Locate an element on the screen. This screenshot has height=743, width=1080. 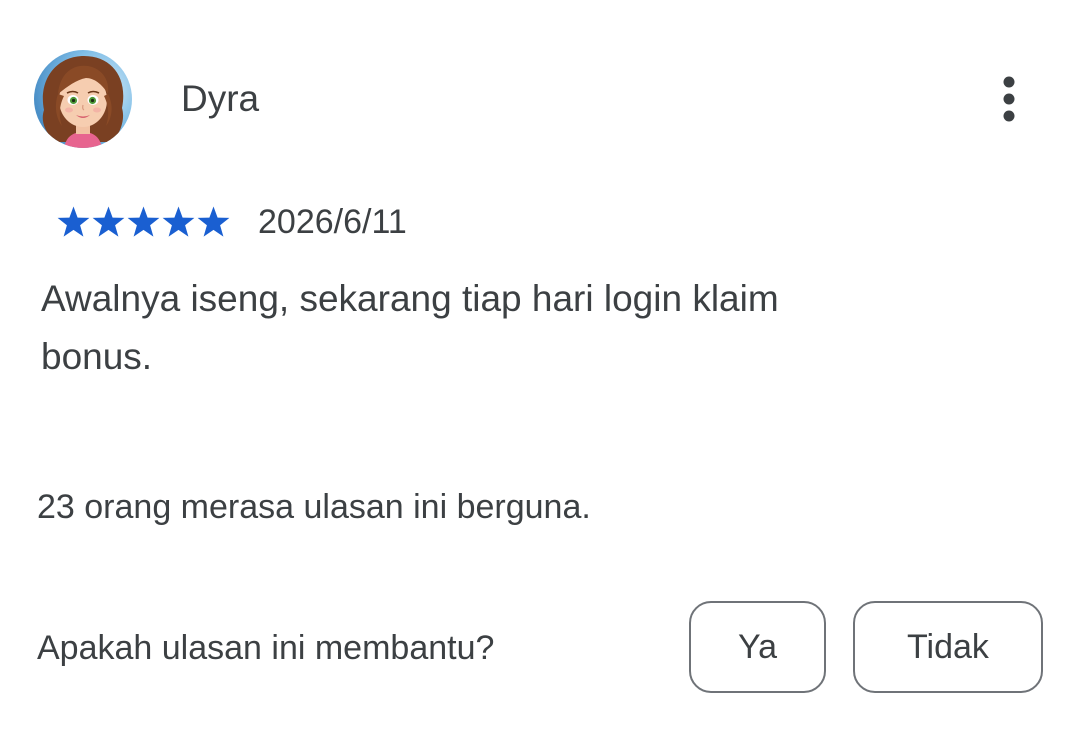
reviewer-name: Dyra is located at coordinates (220, 98).